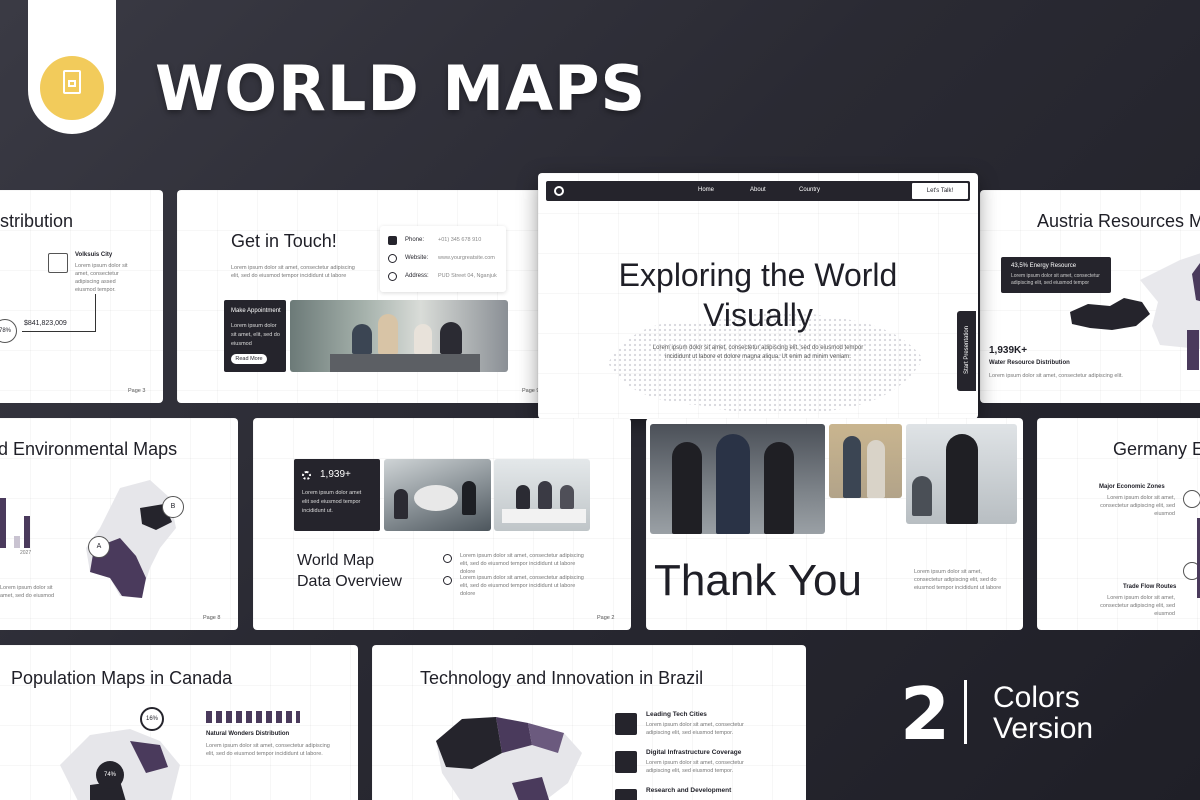 The image size is (1200, 800). Describe the element at coordinates (37, 221) in the screenshot. I see `slide-title: stribution` at that location.